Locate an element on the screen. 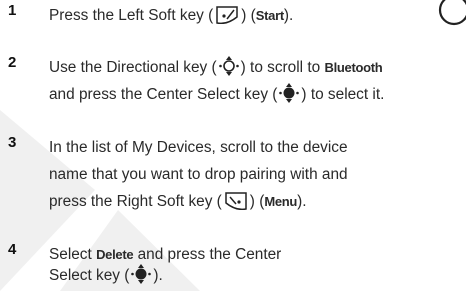 This screenshot has height=291, width=466. left-soft-key-icon is located at coordinates (227, 15).